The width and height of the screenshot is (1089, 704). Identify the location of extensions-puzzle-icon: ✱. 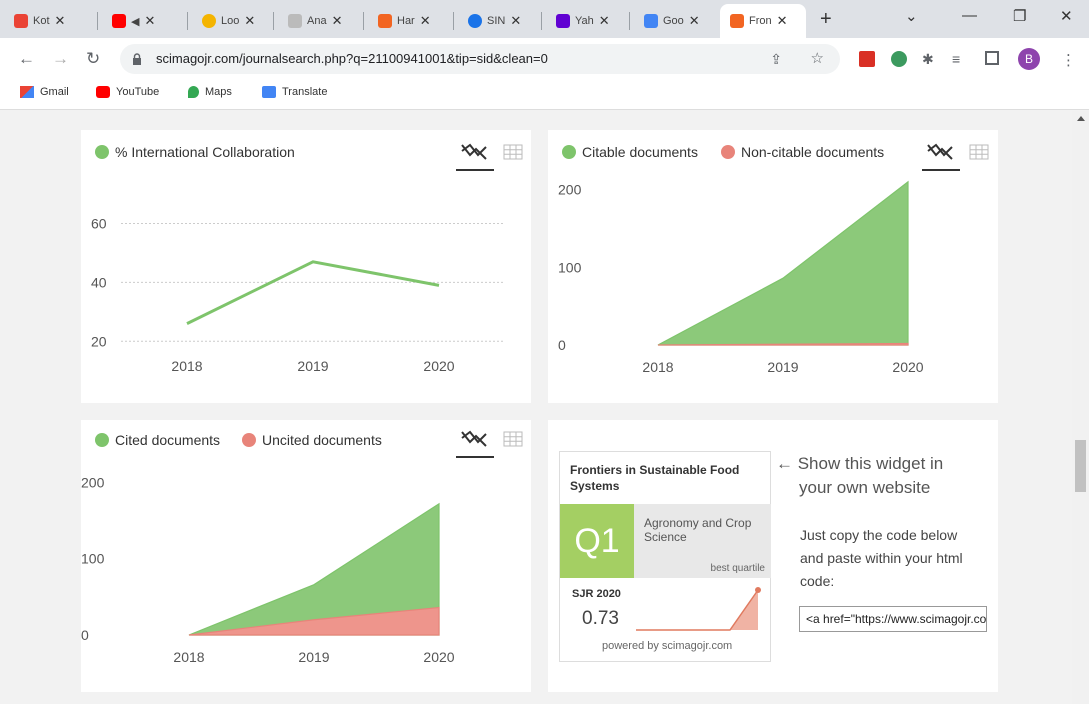
(930, 59).